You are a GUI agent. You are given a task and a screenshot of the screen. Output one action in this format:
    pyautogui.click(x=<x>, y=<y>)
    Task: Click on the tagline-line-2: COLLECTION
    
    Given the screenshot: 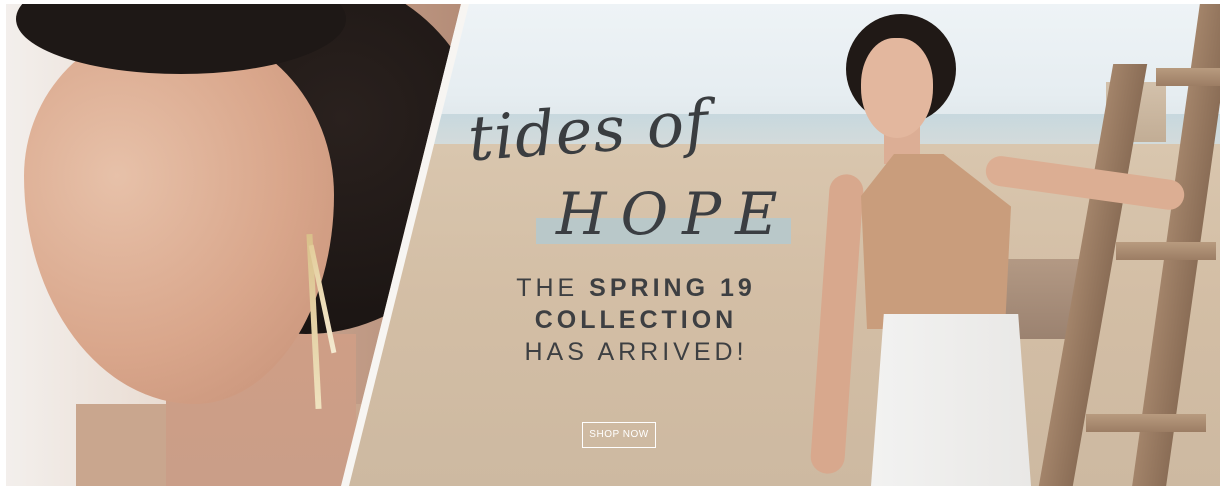 What is the action you would take?
    pyautogui.click(x=636, y=320)
    